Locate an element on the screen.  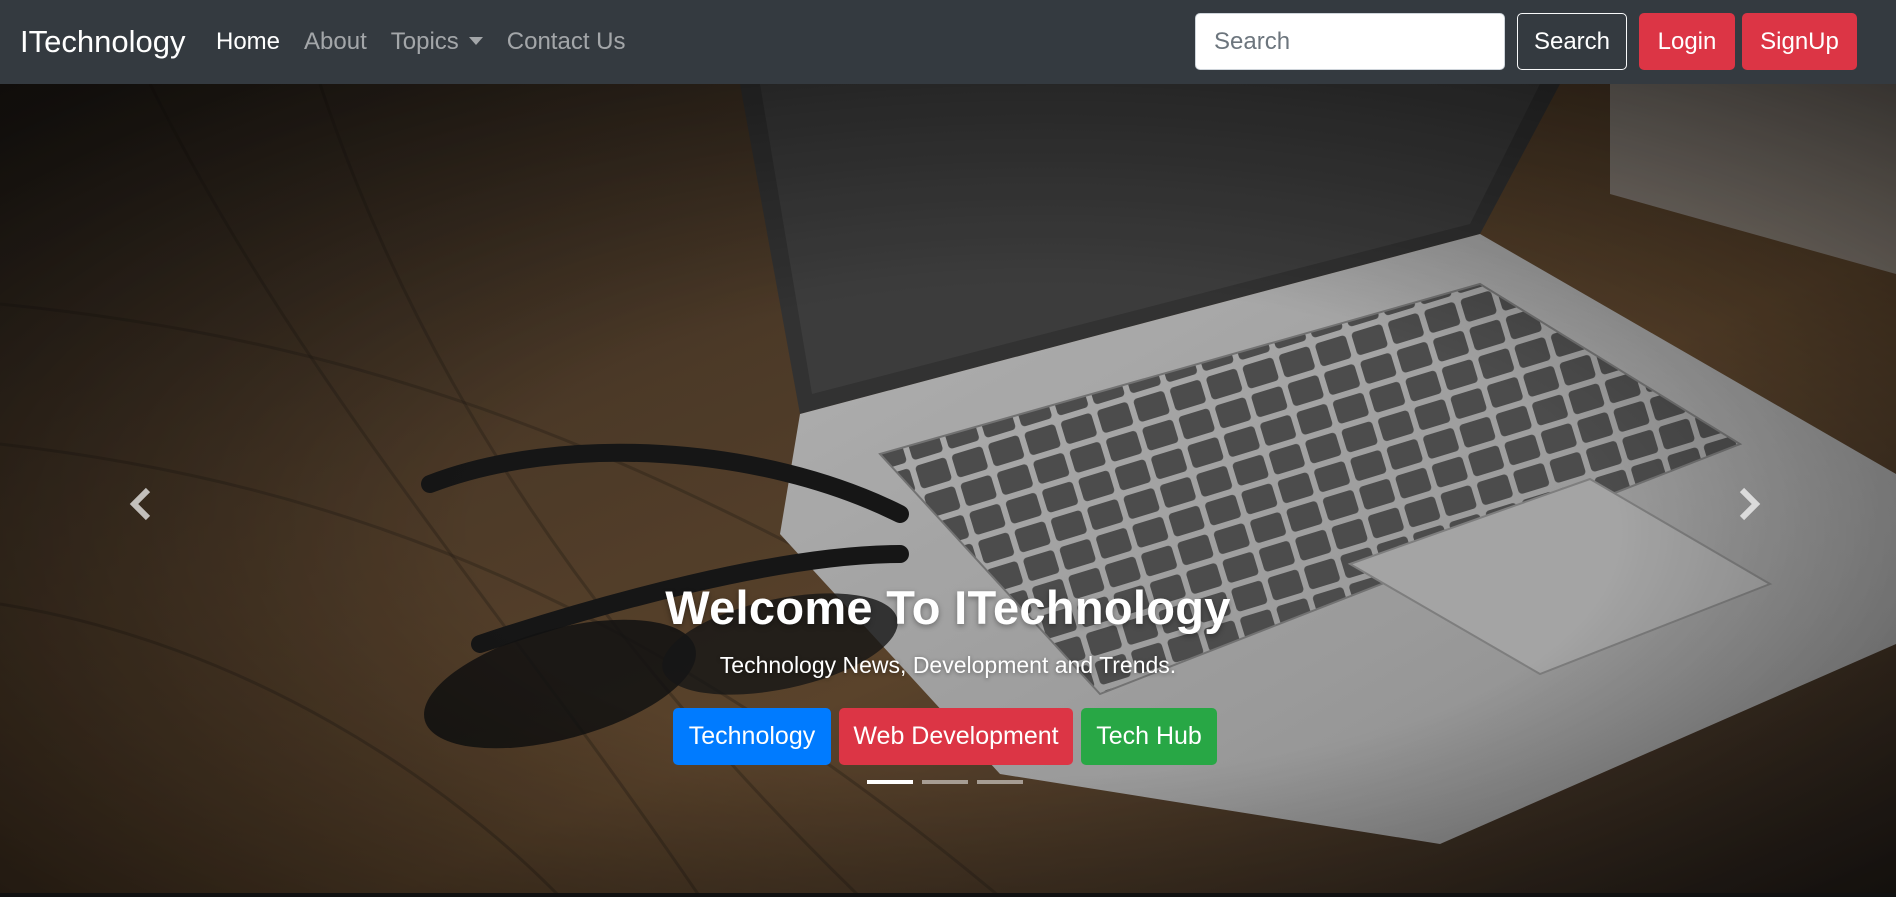
chevron-right-icon is located at coordinates (1750, 504).